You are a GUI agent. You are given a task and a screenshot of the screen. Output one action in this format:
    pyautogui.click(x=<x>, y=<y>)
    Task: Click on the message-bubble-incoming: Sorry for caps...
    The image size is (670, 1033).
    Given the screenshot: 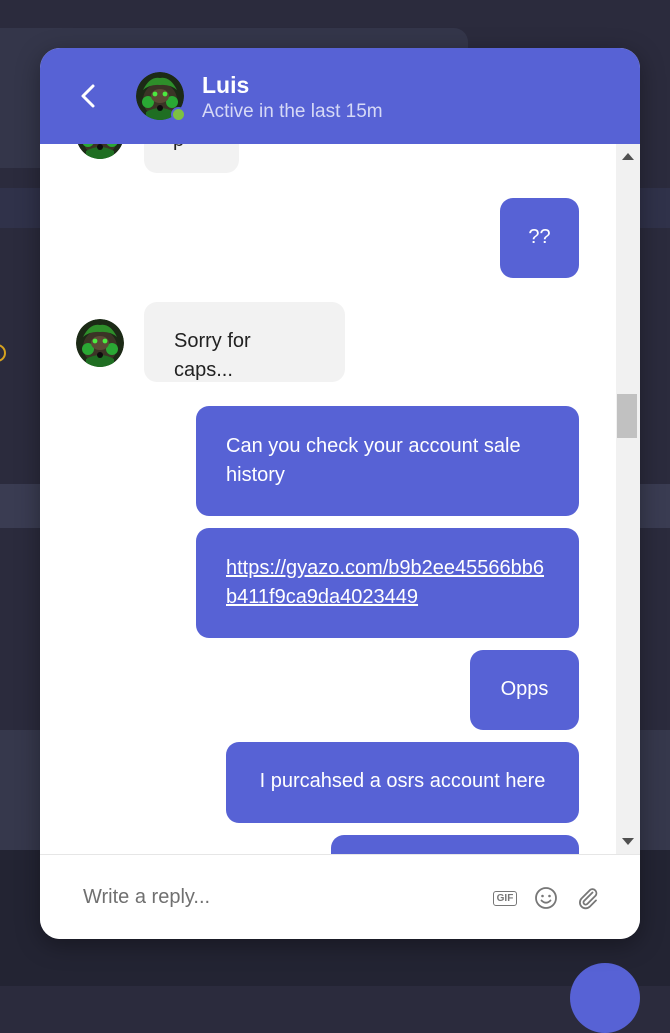 What is the action you would take?
    pyautogui.click(x=244, y=342)
    